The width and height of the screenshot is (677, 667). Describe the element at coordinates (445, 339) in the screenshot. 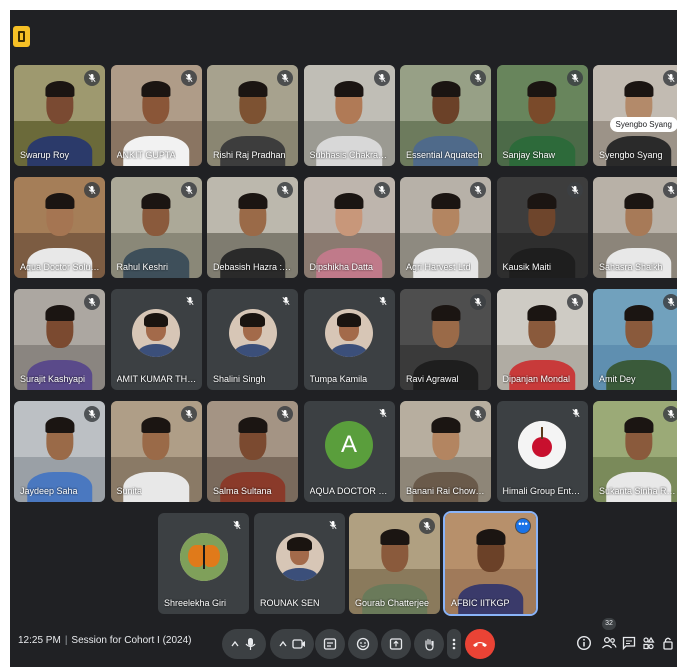

I see `participant-tile: Ravi Agrawal` at that location.